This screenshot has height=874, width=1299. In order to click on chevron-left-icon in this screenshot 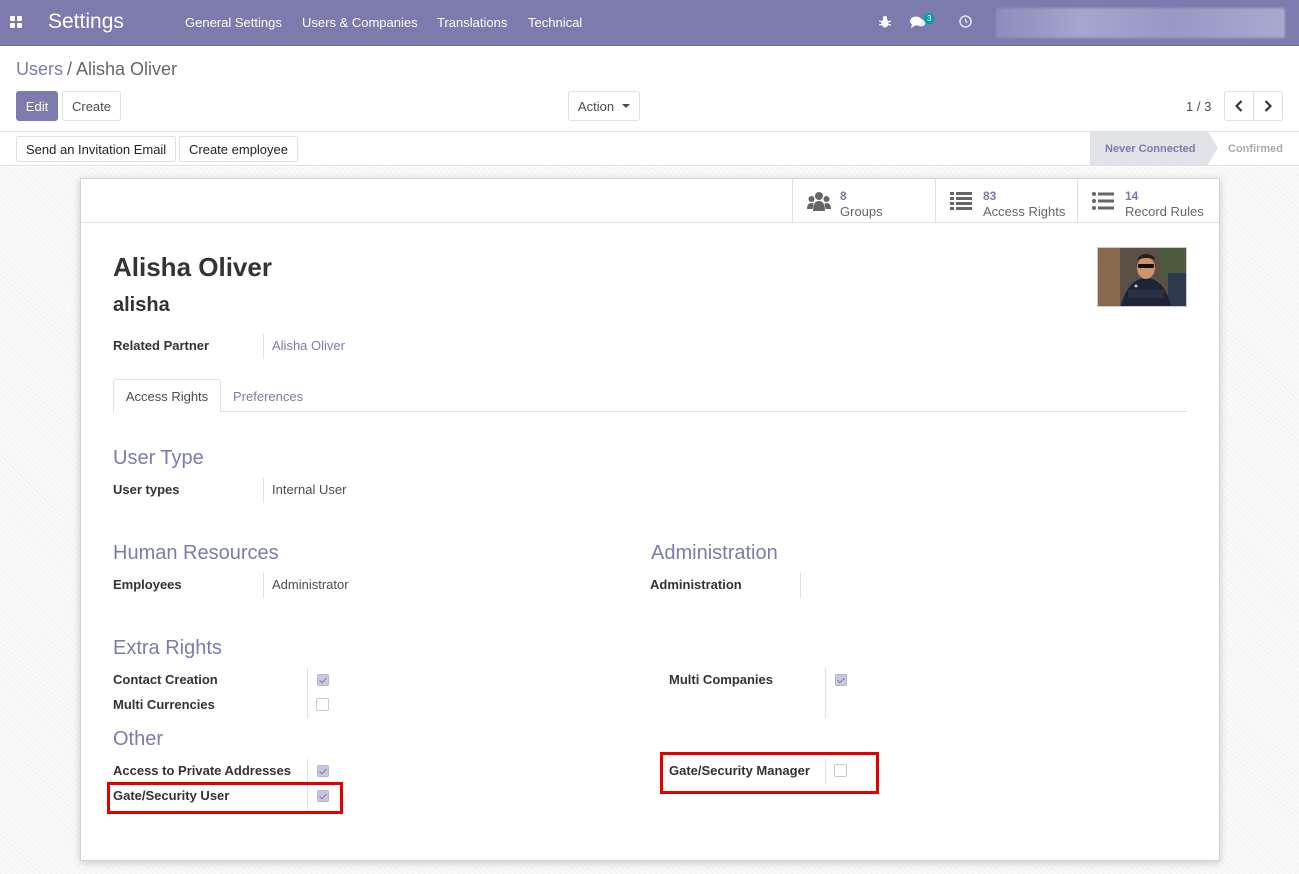, I will do `click(1239, 106)`.